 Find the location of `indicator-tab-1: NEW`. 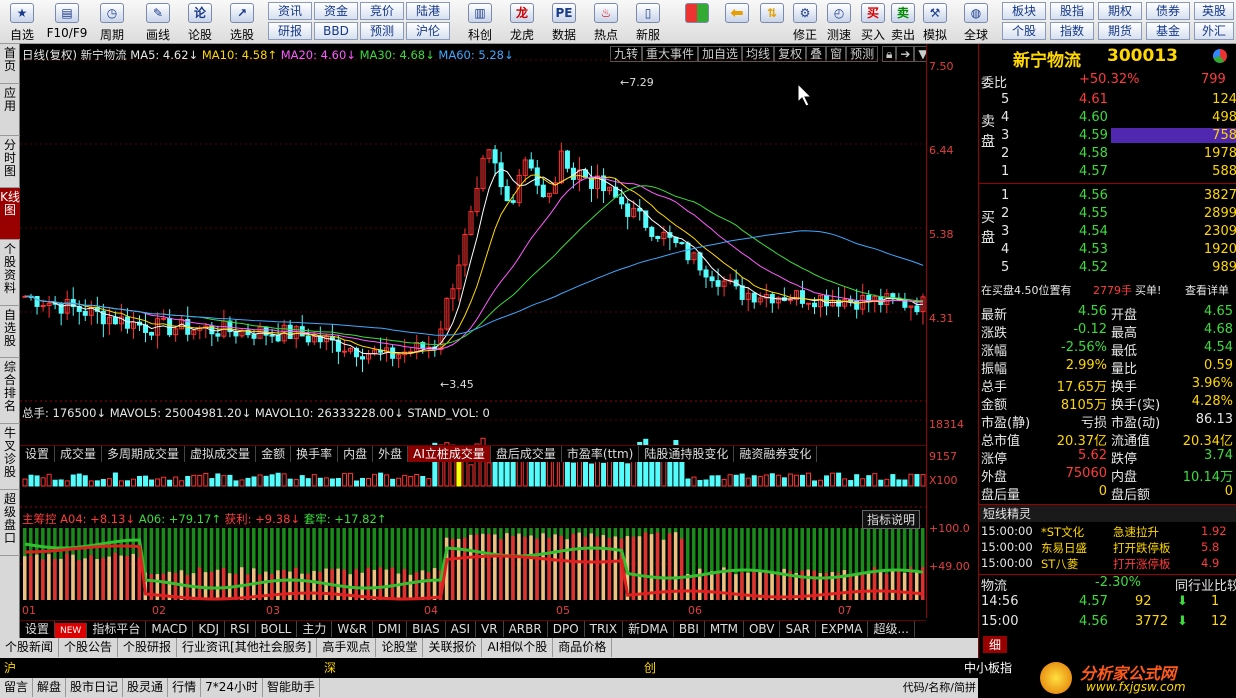

indicator-tab-1: NEW is located at coordinates (71, 630).